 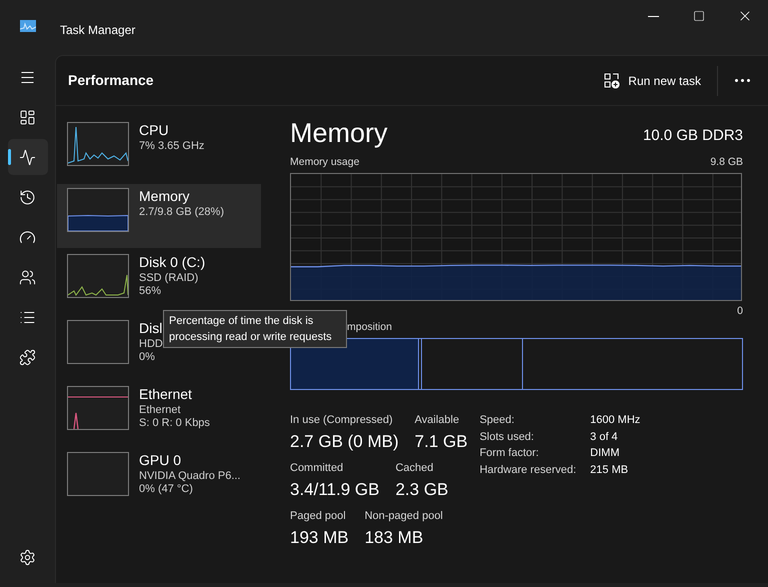 I want to click on new-task-icon, so click(x=612, y=80).